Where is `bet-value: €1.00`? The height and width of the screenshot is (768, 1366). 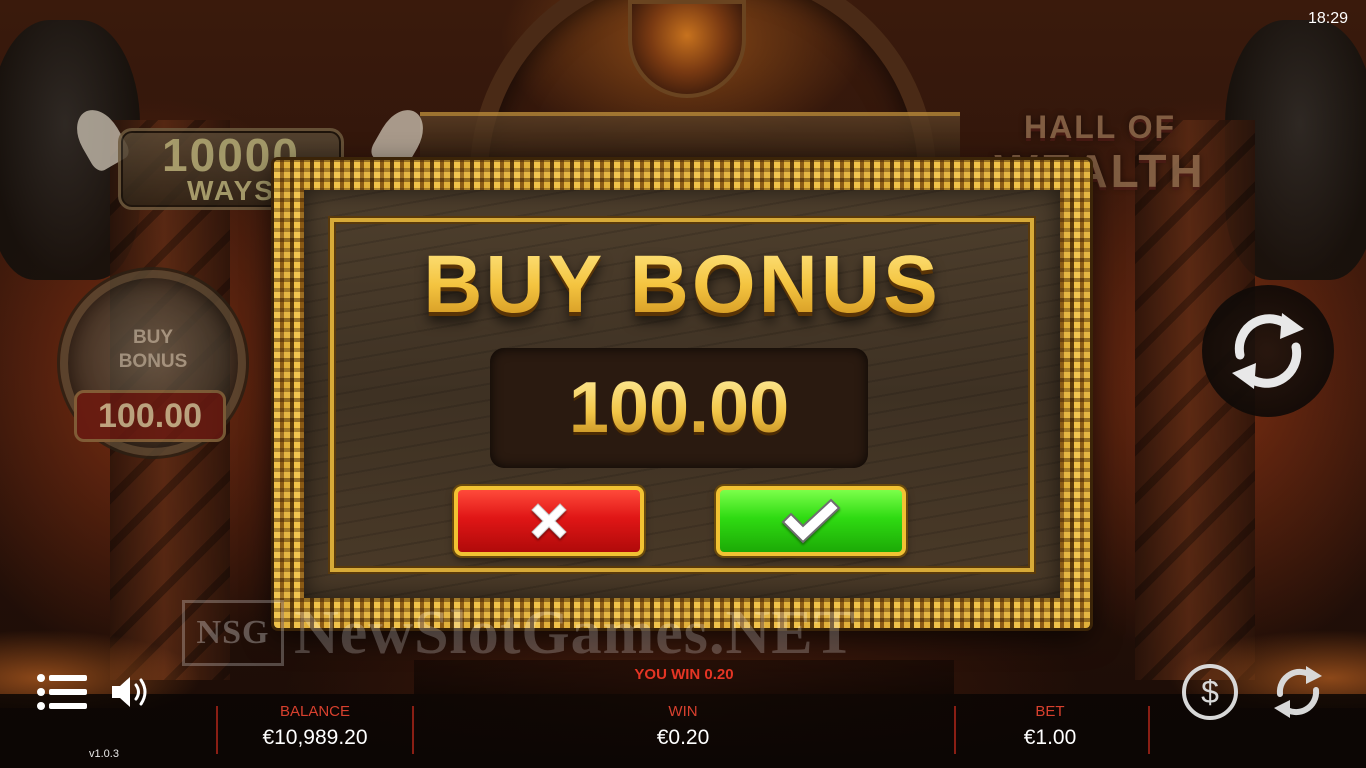
bet-value: €1.00 is located at coordinates (1050, 737).